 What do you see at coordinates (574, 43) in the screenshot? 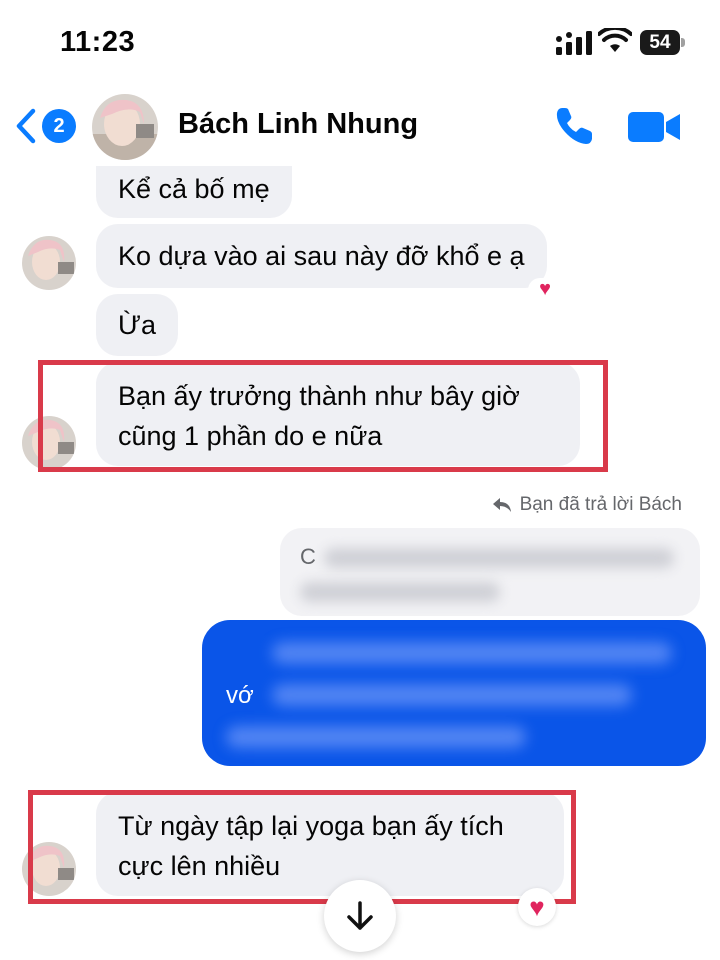
I see `cellular-signal-icon` at bounding box center [574, 43].